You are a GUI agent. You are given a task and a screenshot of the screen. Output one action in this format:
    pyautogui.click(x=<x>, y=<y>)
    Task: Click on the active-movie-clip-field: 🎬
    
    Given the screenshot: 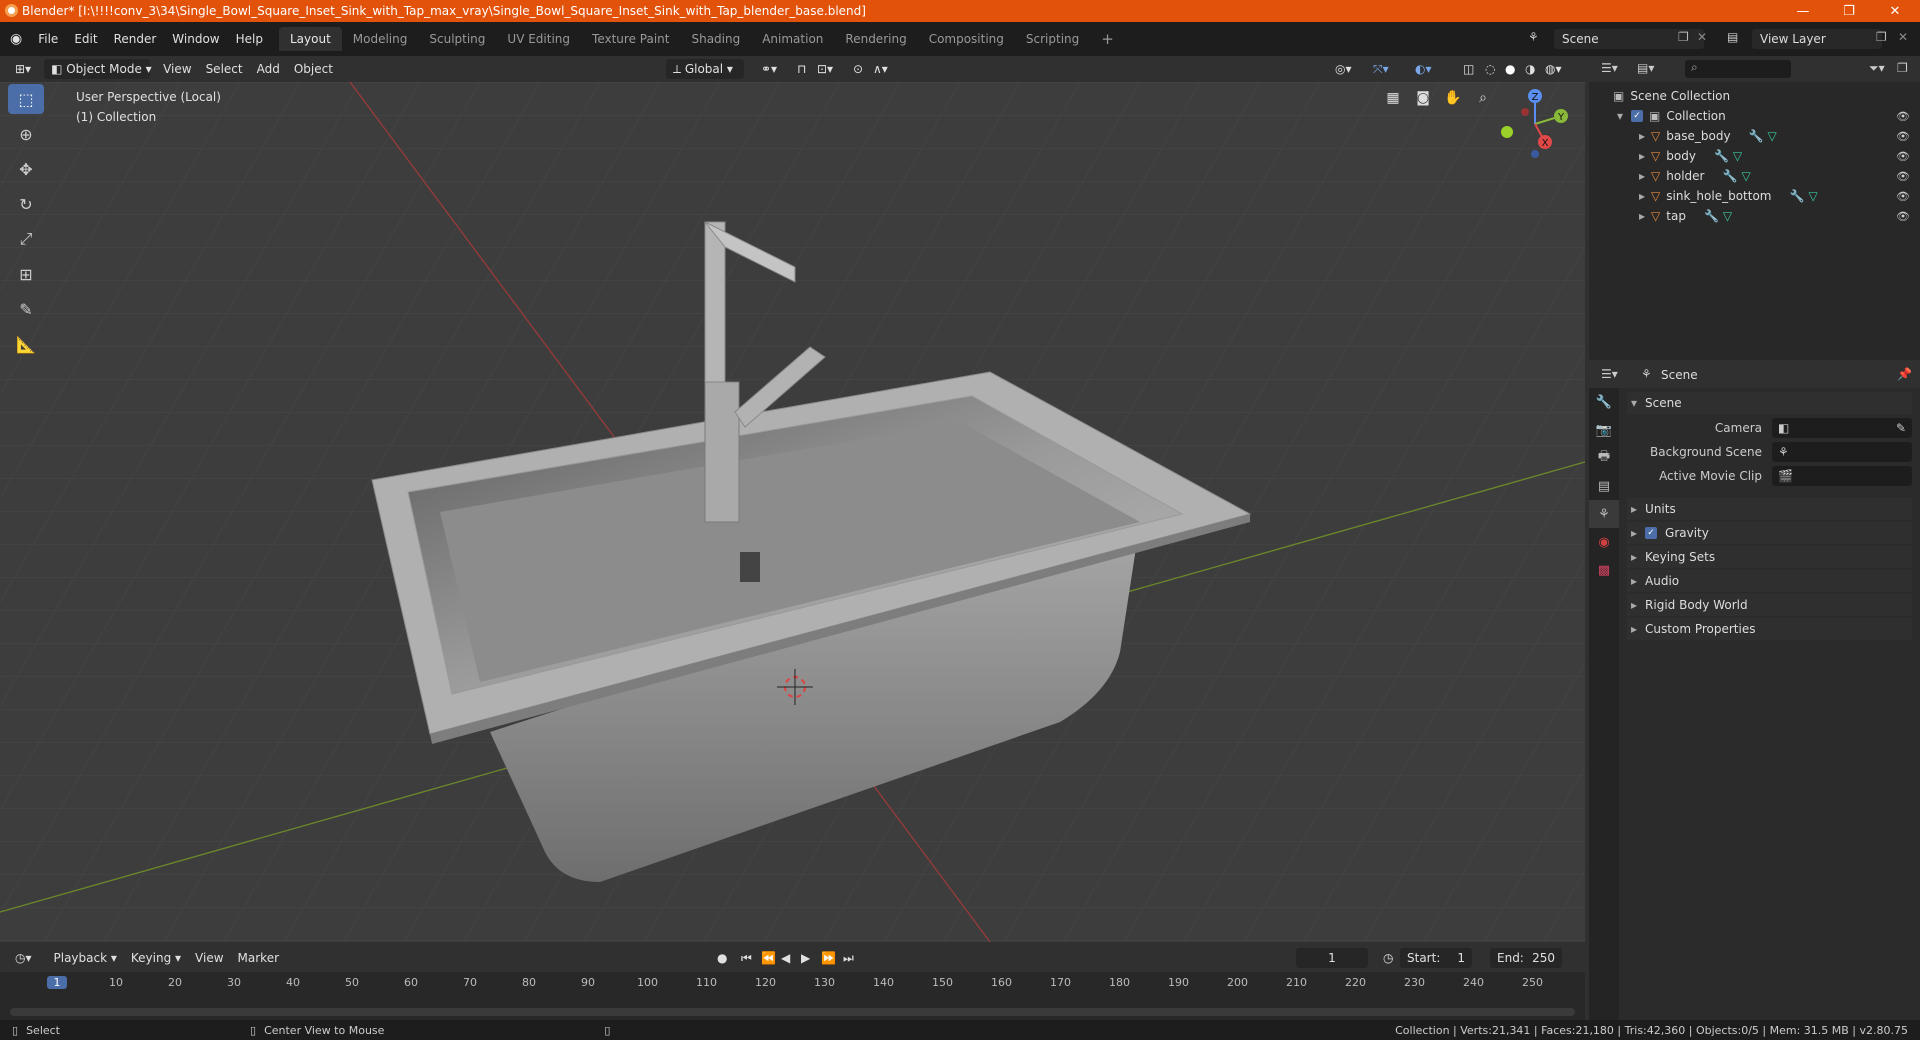 What is the action you would take?
    pyautogui.click(x=1842, y=476)
    